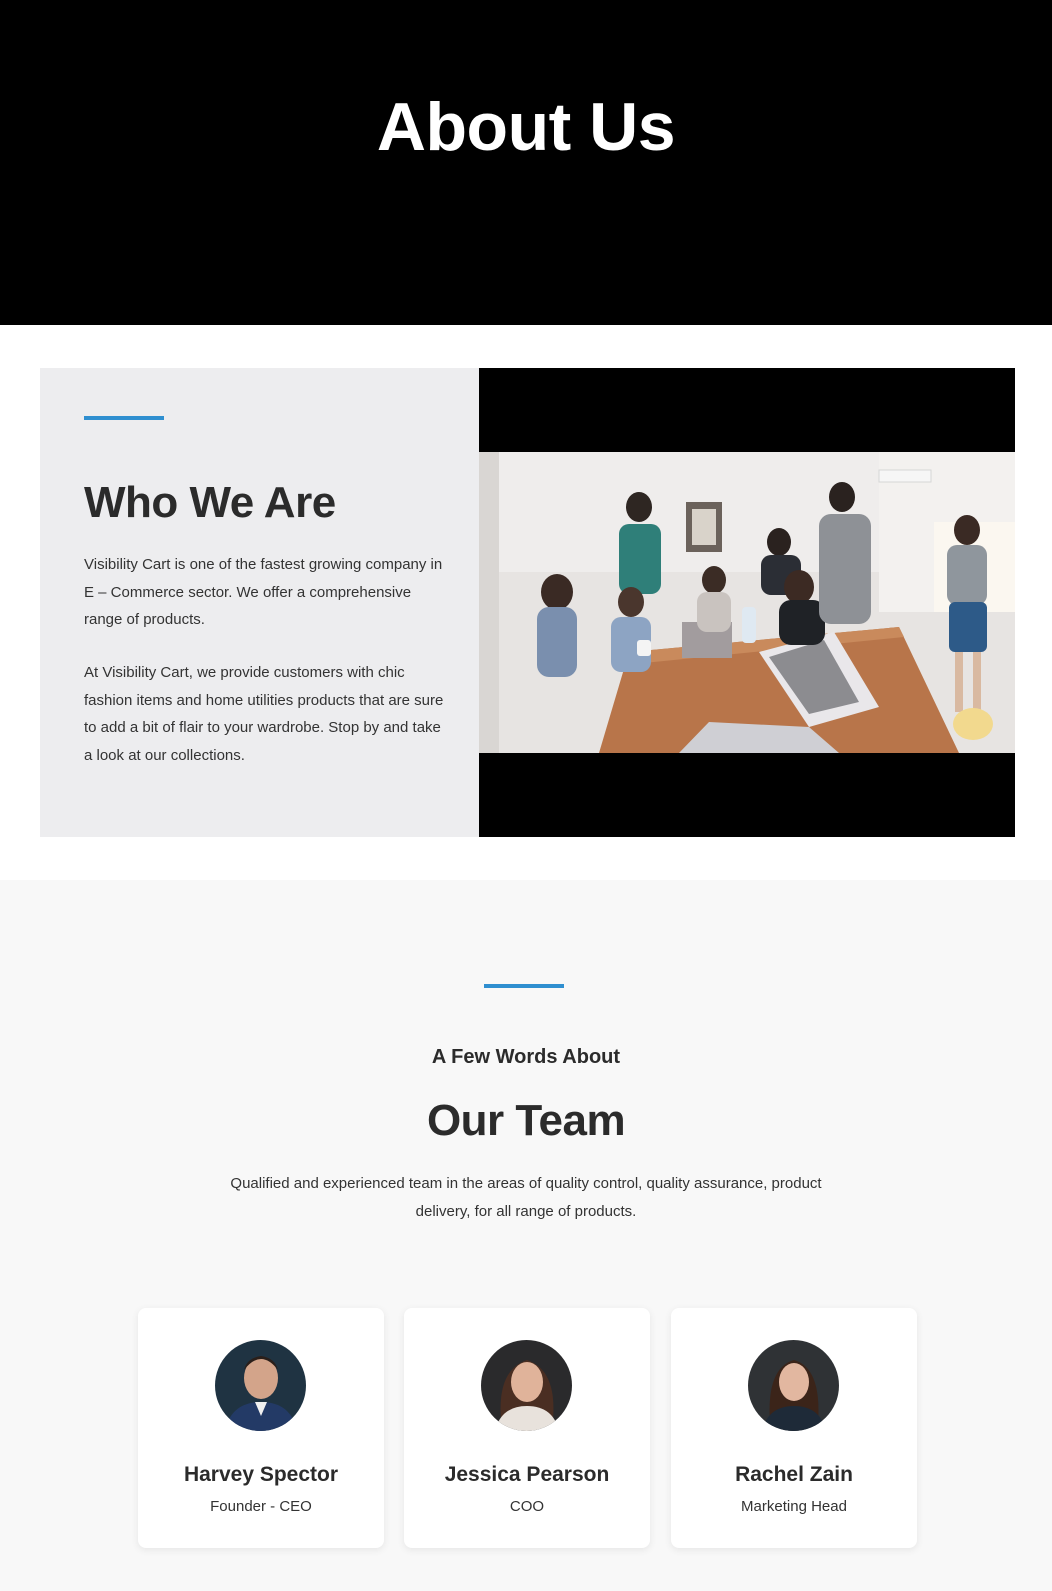 This screenshot has width=1052, height=1591. I want to click on team-photo, so click(747, 602).